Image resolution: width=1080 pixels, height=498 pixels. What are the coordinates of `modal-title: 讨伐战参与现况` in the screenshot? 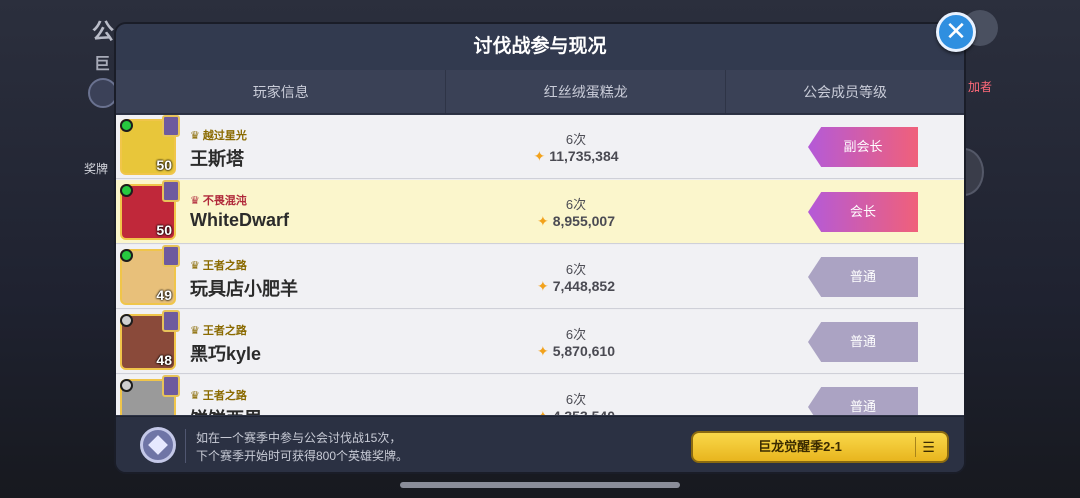 It's located at (540, 47).